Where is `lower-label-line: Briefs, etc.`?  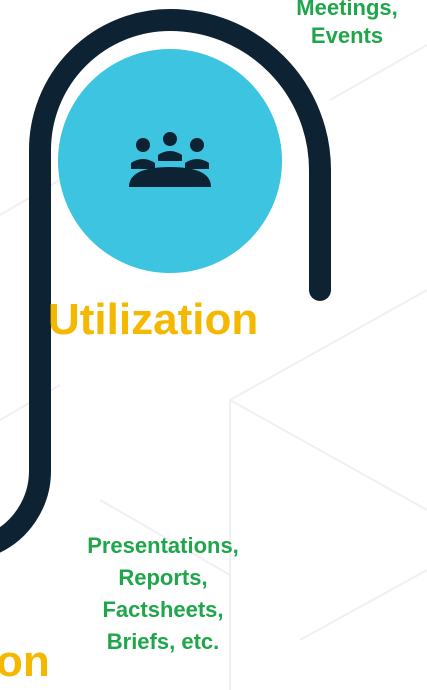 lower-label-line: Briefs, etc. is located at coordinates (163, 641).